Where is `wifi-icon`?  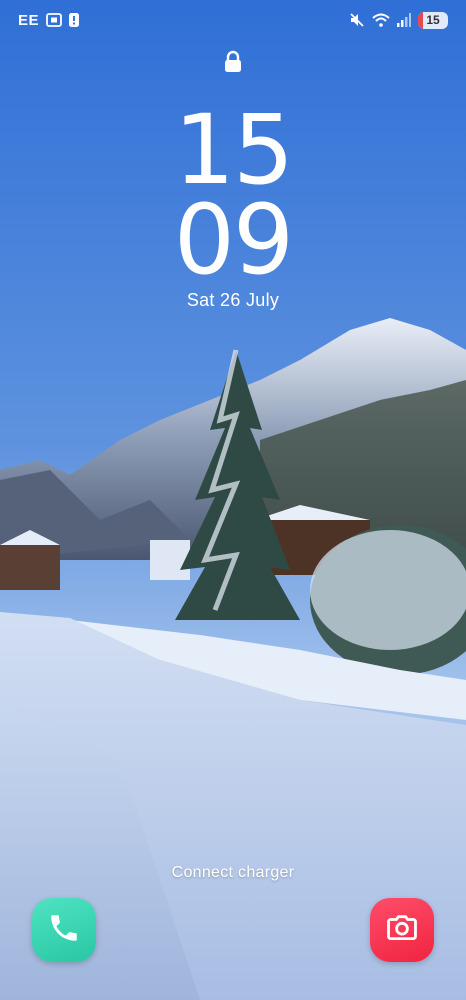
wifi-icon is located at coordinates (381, 20).